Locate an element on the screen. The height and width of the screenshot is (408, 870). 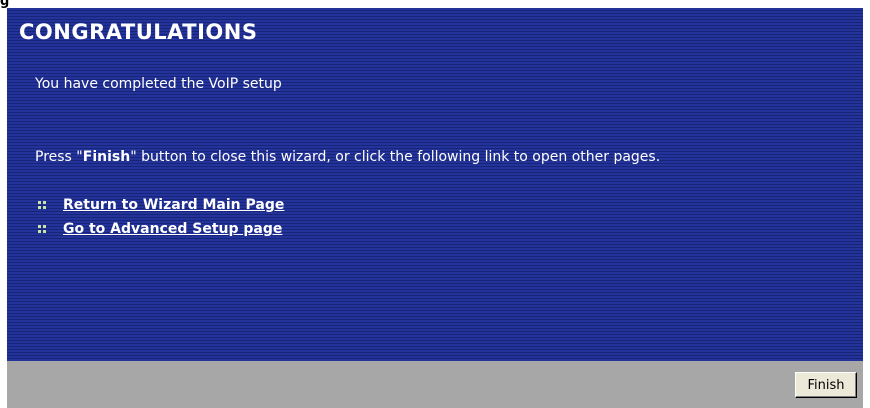
link-row-wizard-main: Return to Wizard Main Page is located at coordinates (160, 205).